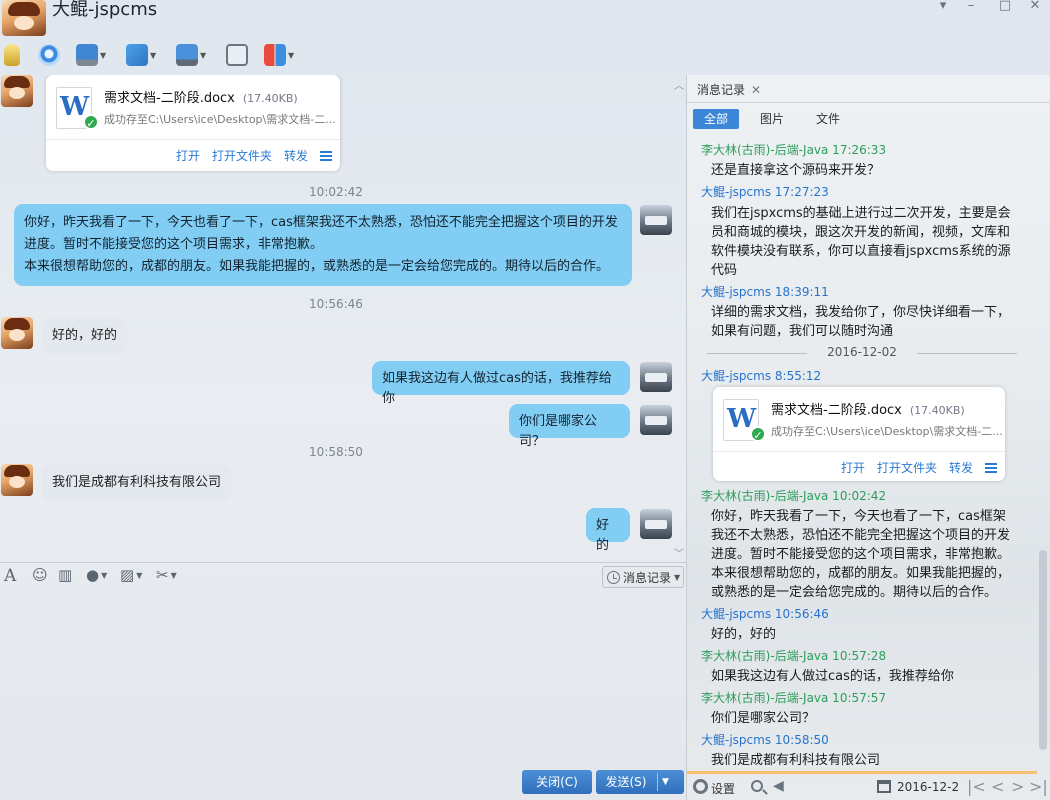  I want to click on history-sender: 李大林(古雨)-后端-Java 17:26:33, so click(794, 150).